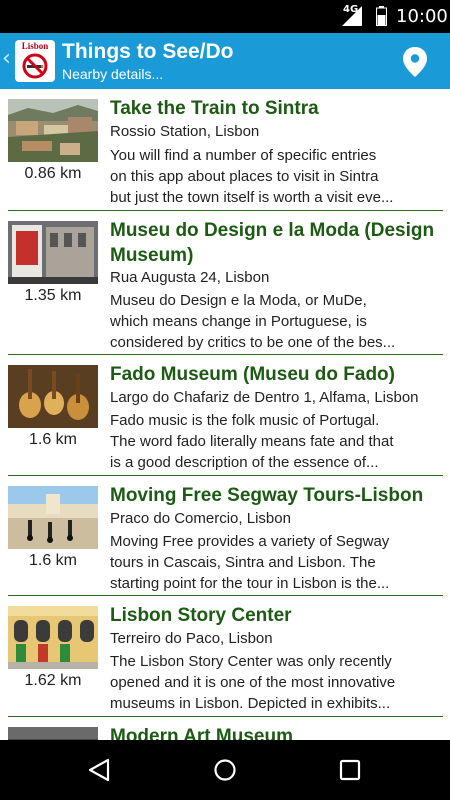 This screenshot has height=800, width=450. I want to click on item-distance: 1.35 km, so click(53, 295).